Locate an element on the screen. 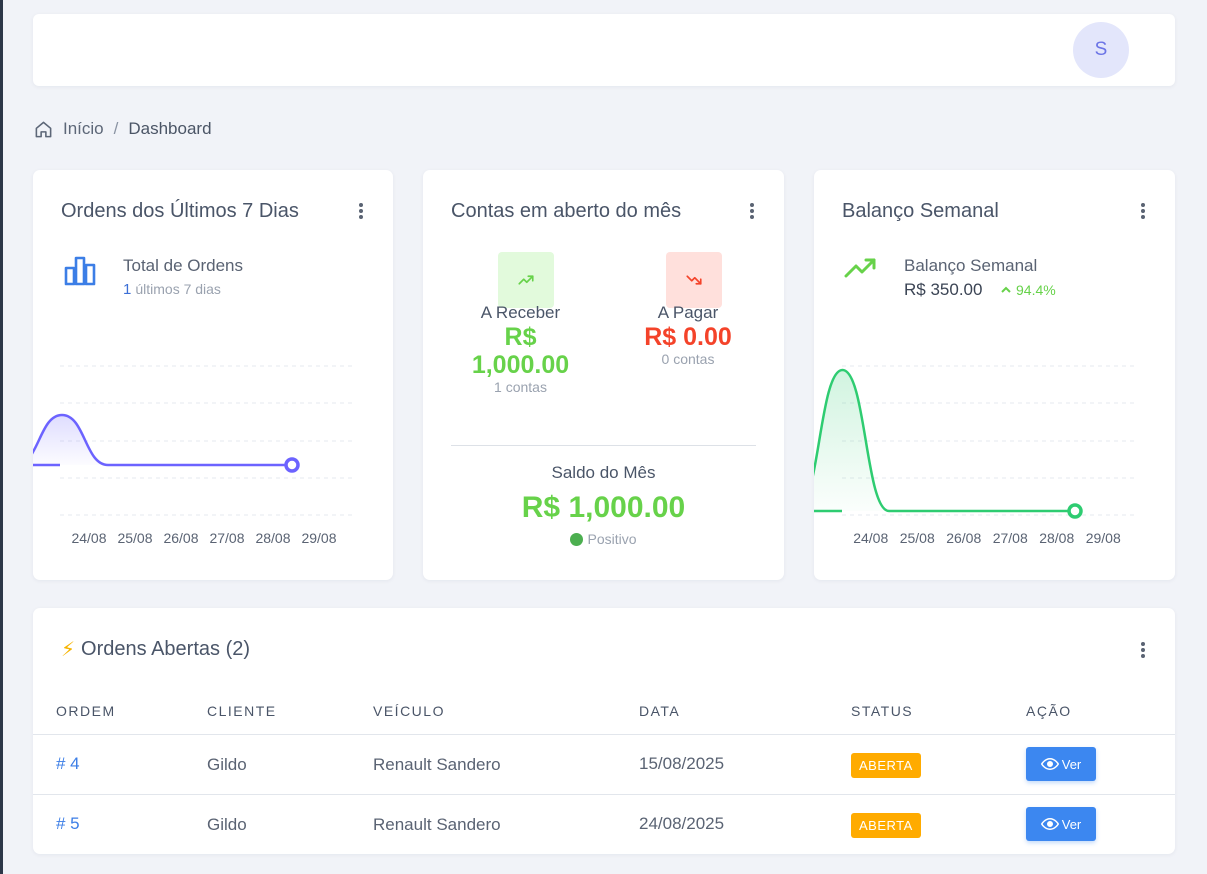 This screenshot has height=874, width=1207. table-cell-date: 15/08/2025 is located at coordinates (682, 763).